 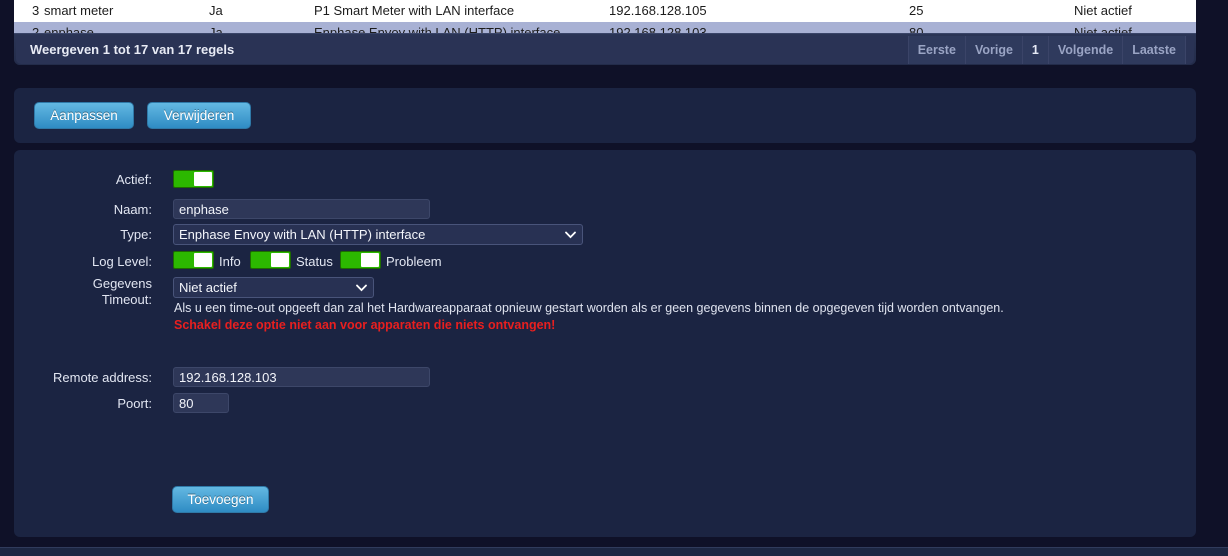 I want to click on log-level-label: Log Level:, so click(x=122, y=261).